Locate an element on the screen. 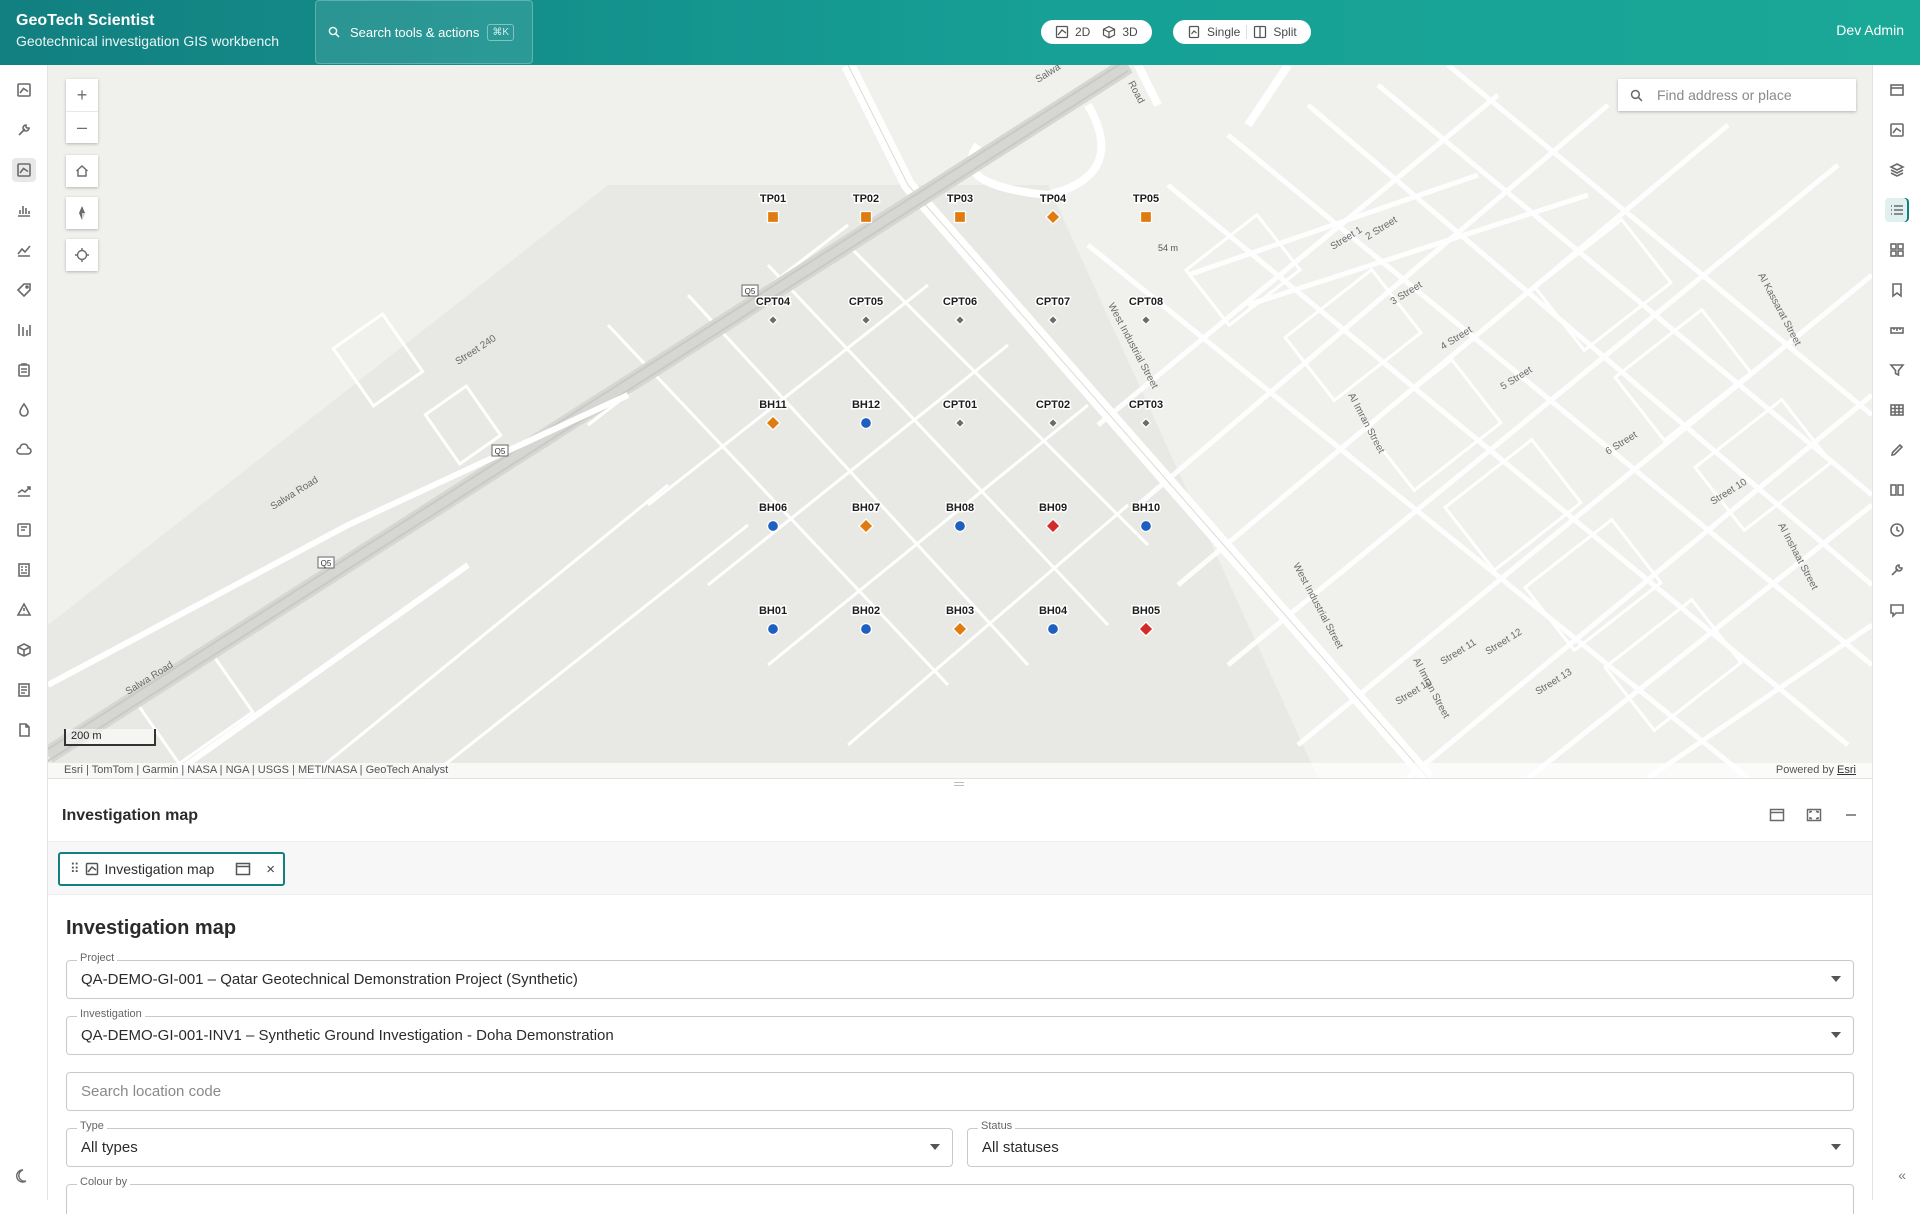  esri-link: Esri is located at coordinates (1846, 770).